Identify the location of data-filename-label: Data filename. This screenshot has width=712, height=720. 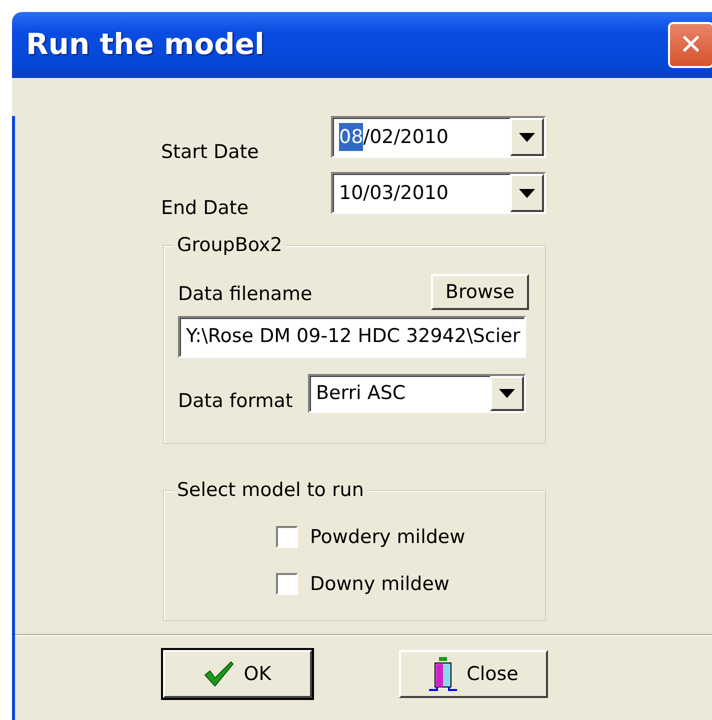
(245, 294).